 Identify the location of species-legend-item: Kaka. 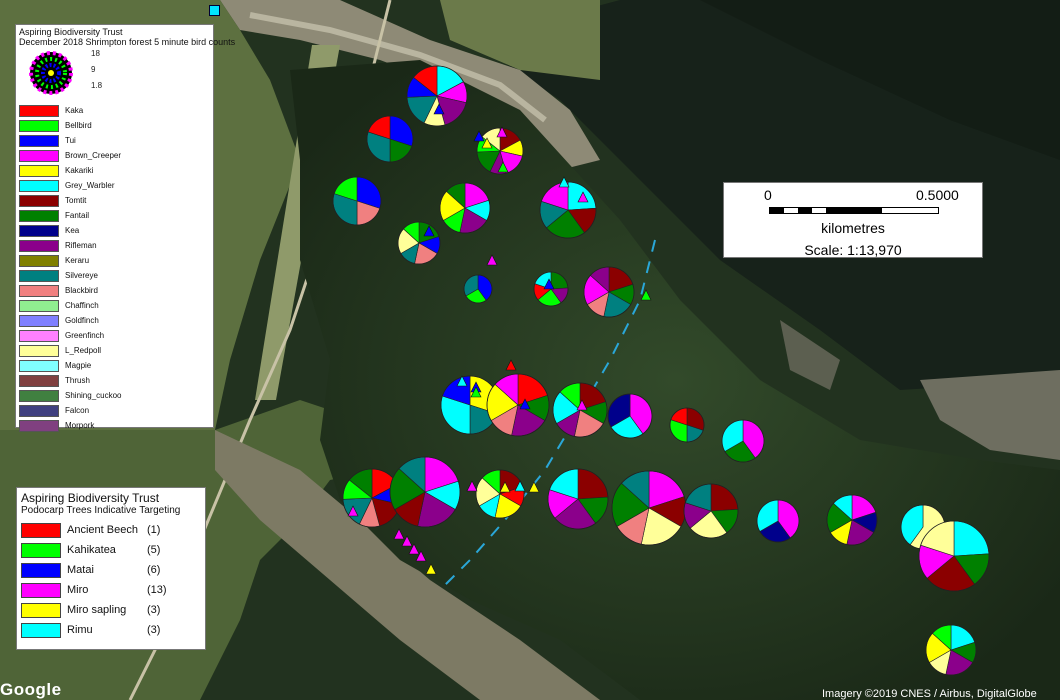
(114, 110).